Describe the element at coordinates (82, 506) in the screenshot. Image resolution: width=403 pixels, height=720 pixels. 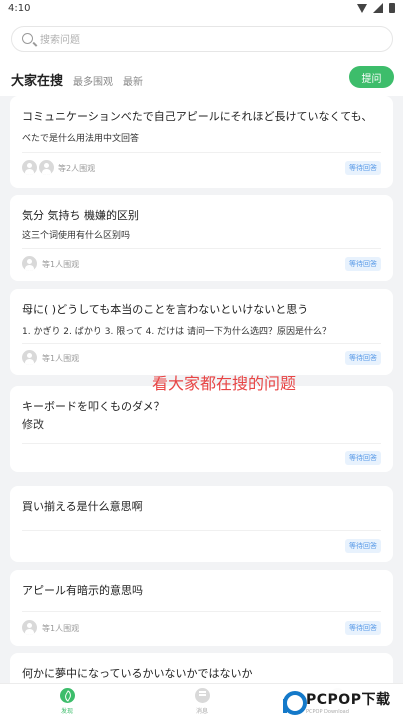
I see `question-title: 買い揃える是什么意思啊` at that location.